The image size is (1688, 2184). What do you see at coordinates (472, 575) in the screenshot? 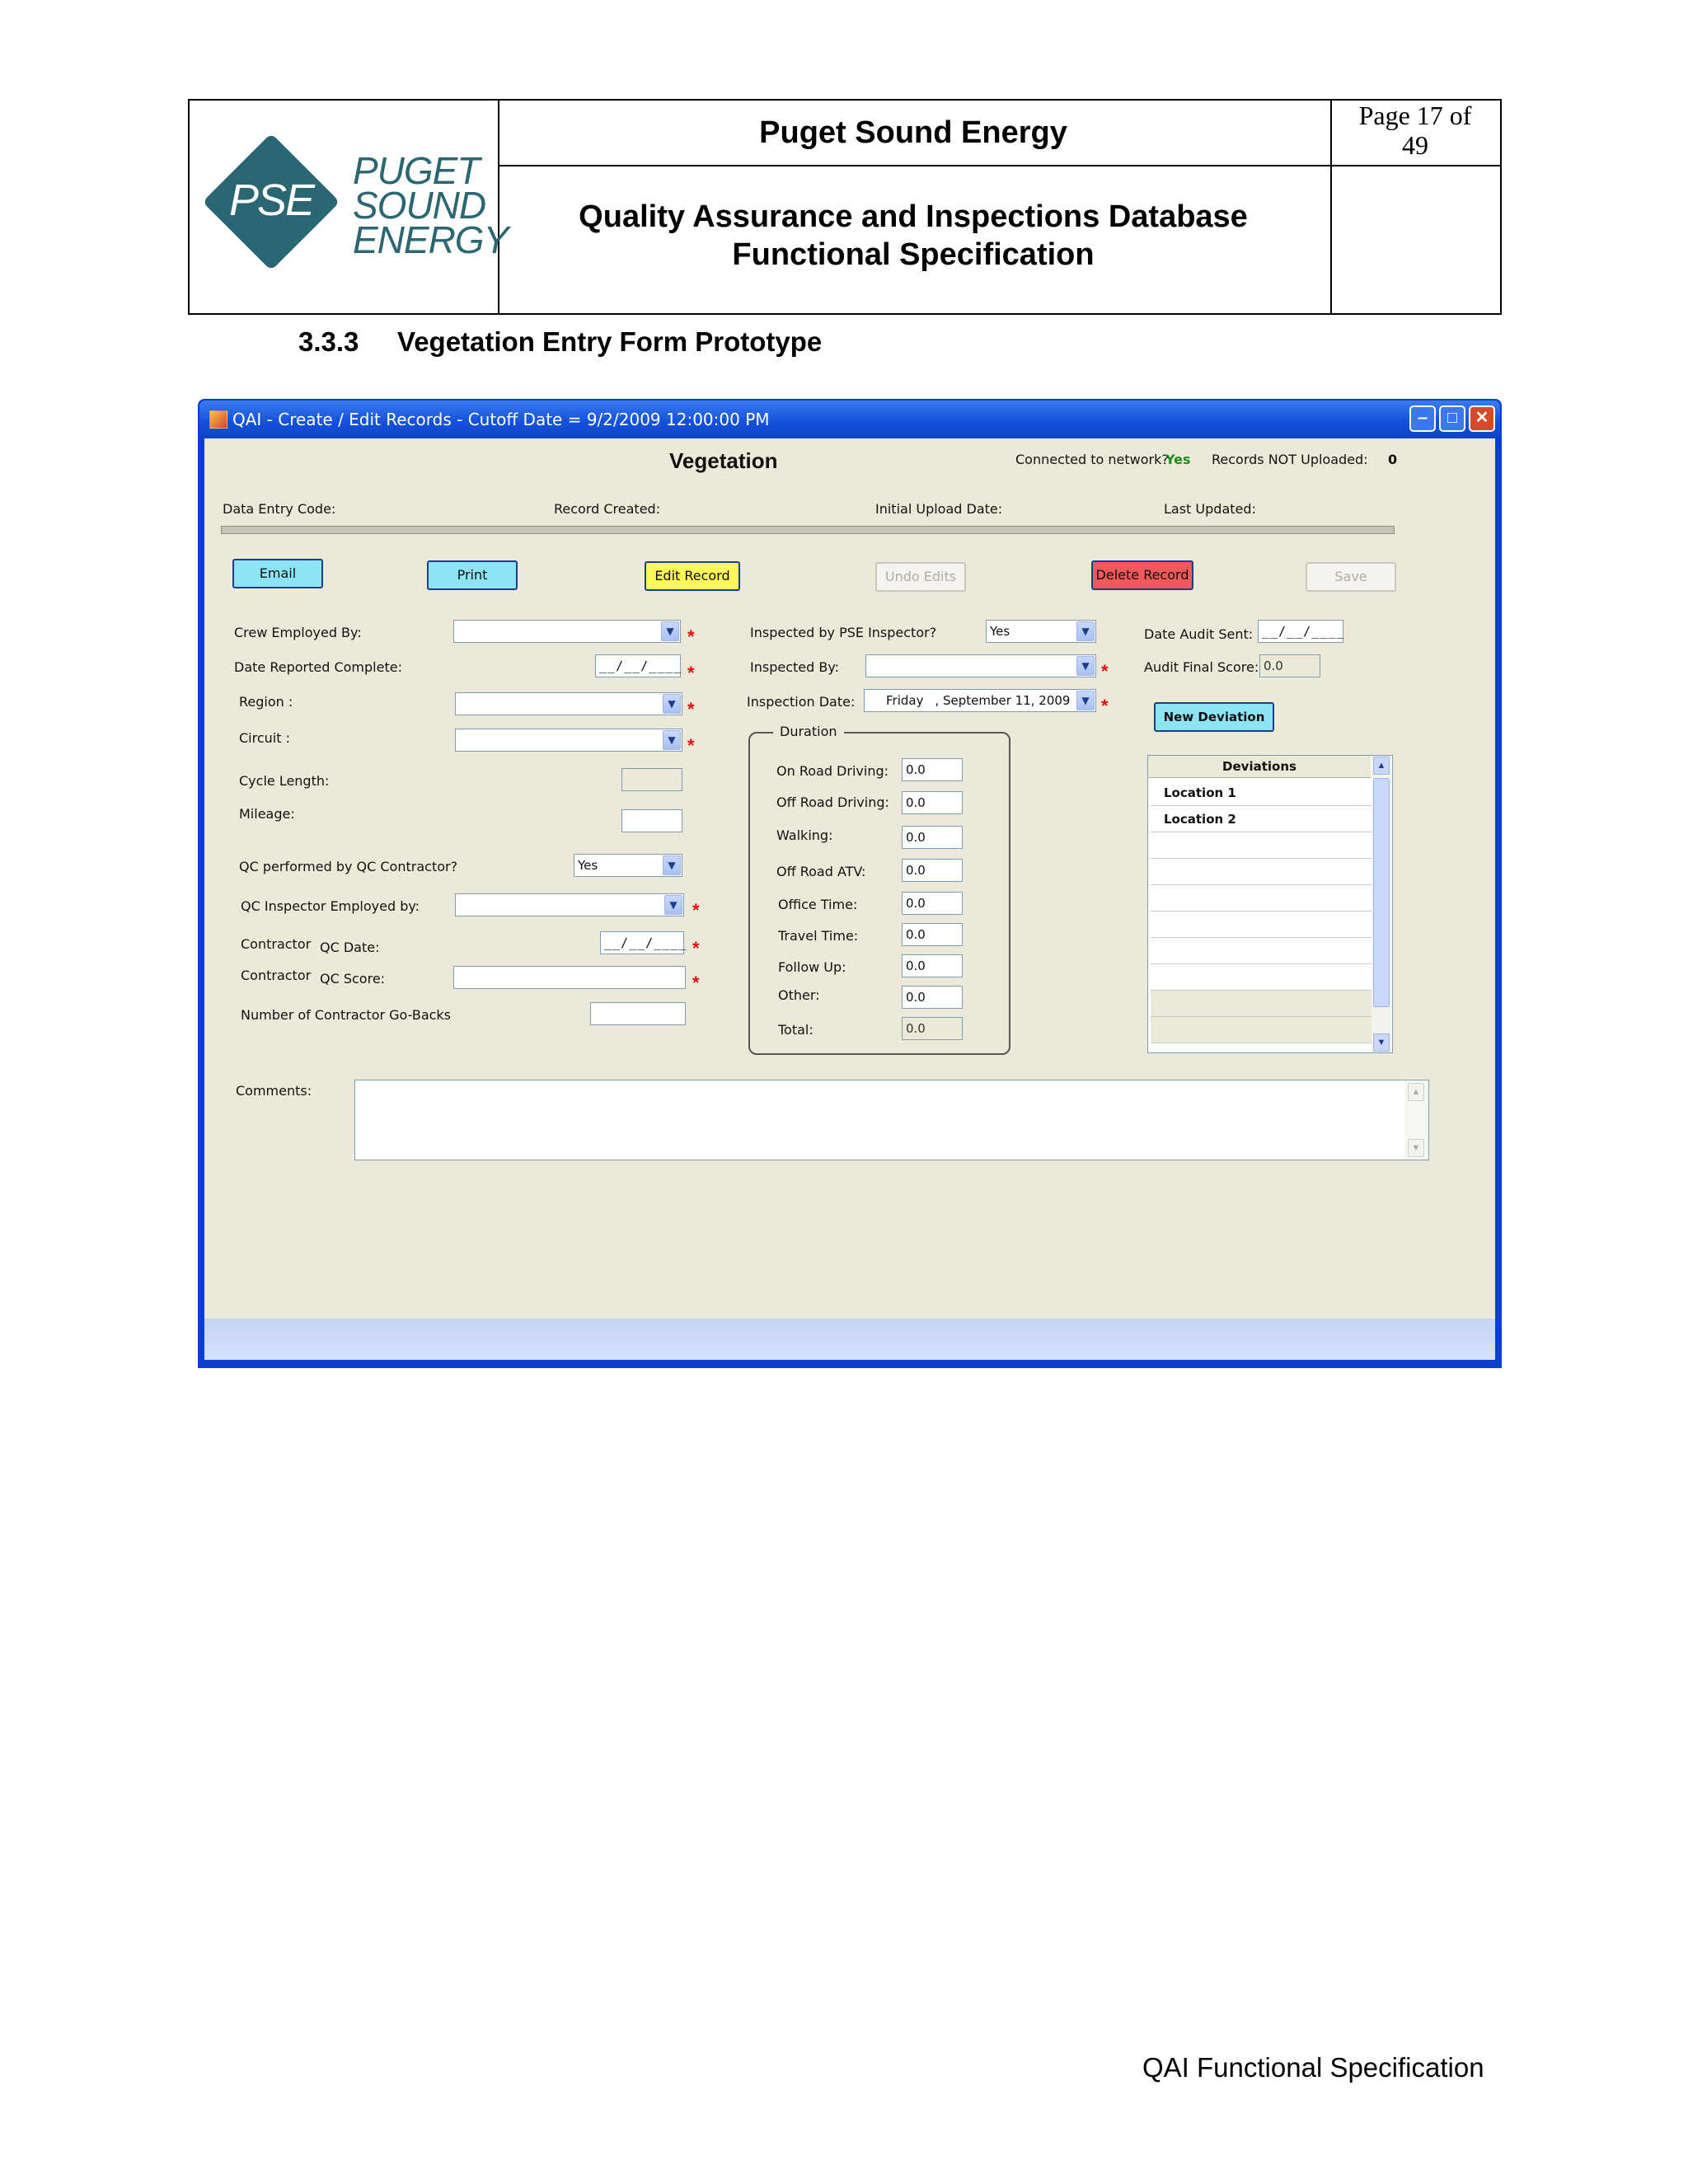
I see `print-button: Print` at bounding box center [472, 575].